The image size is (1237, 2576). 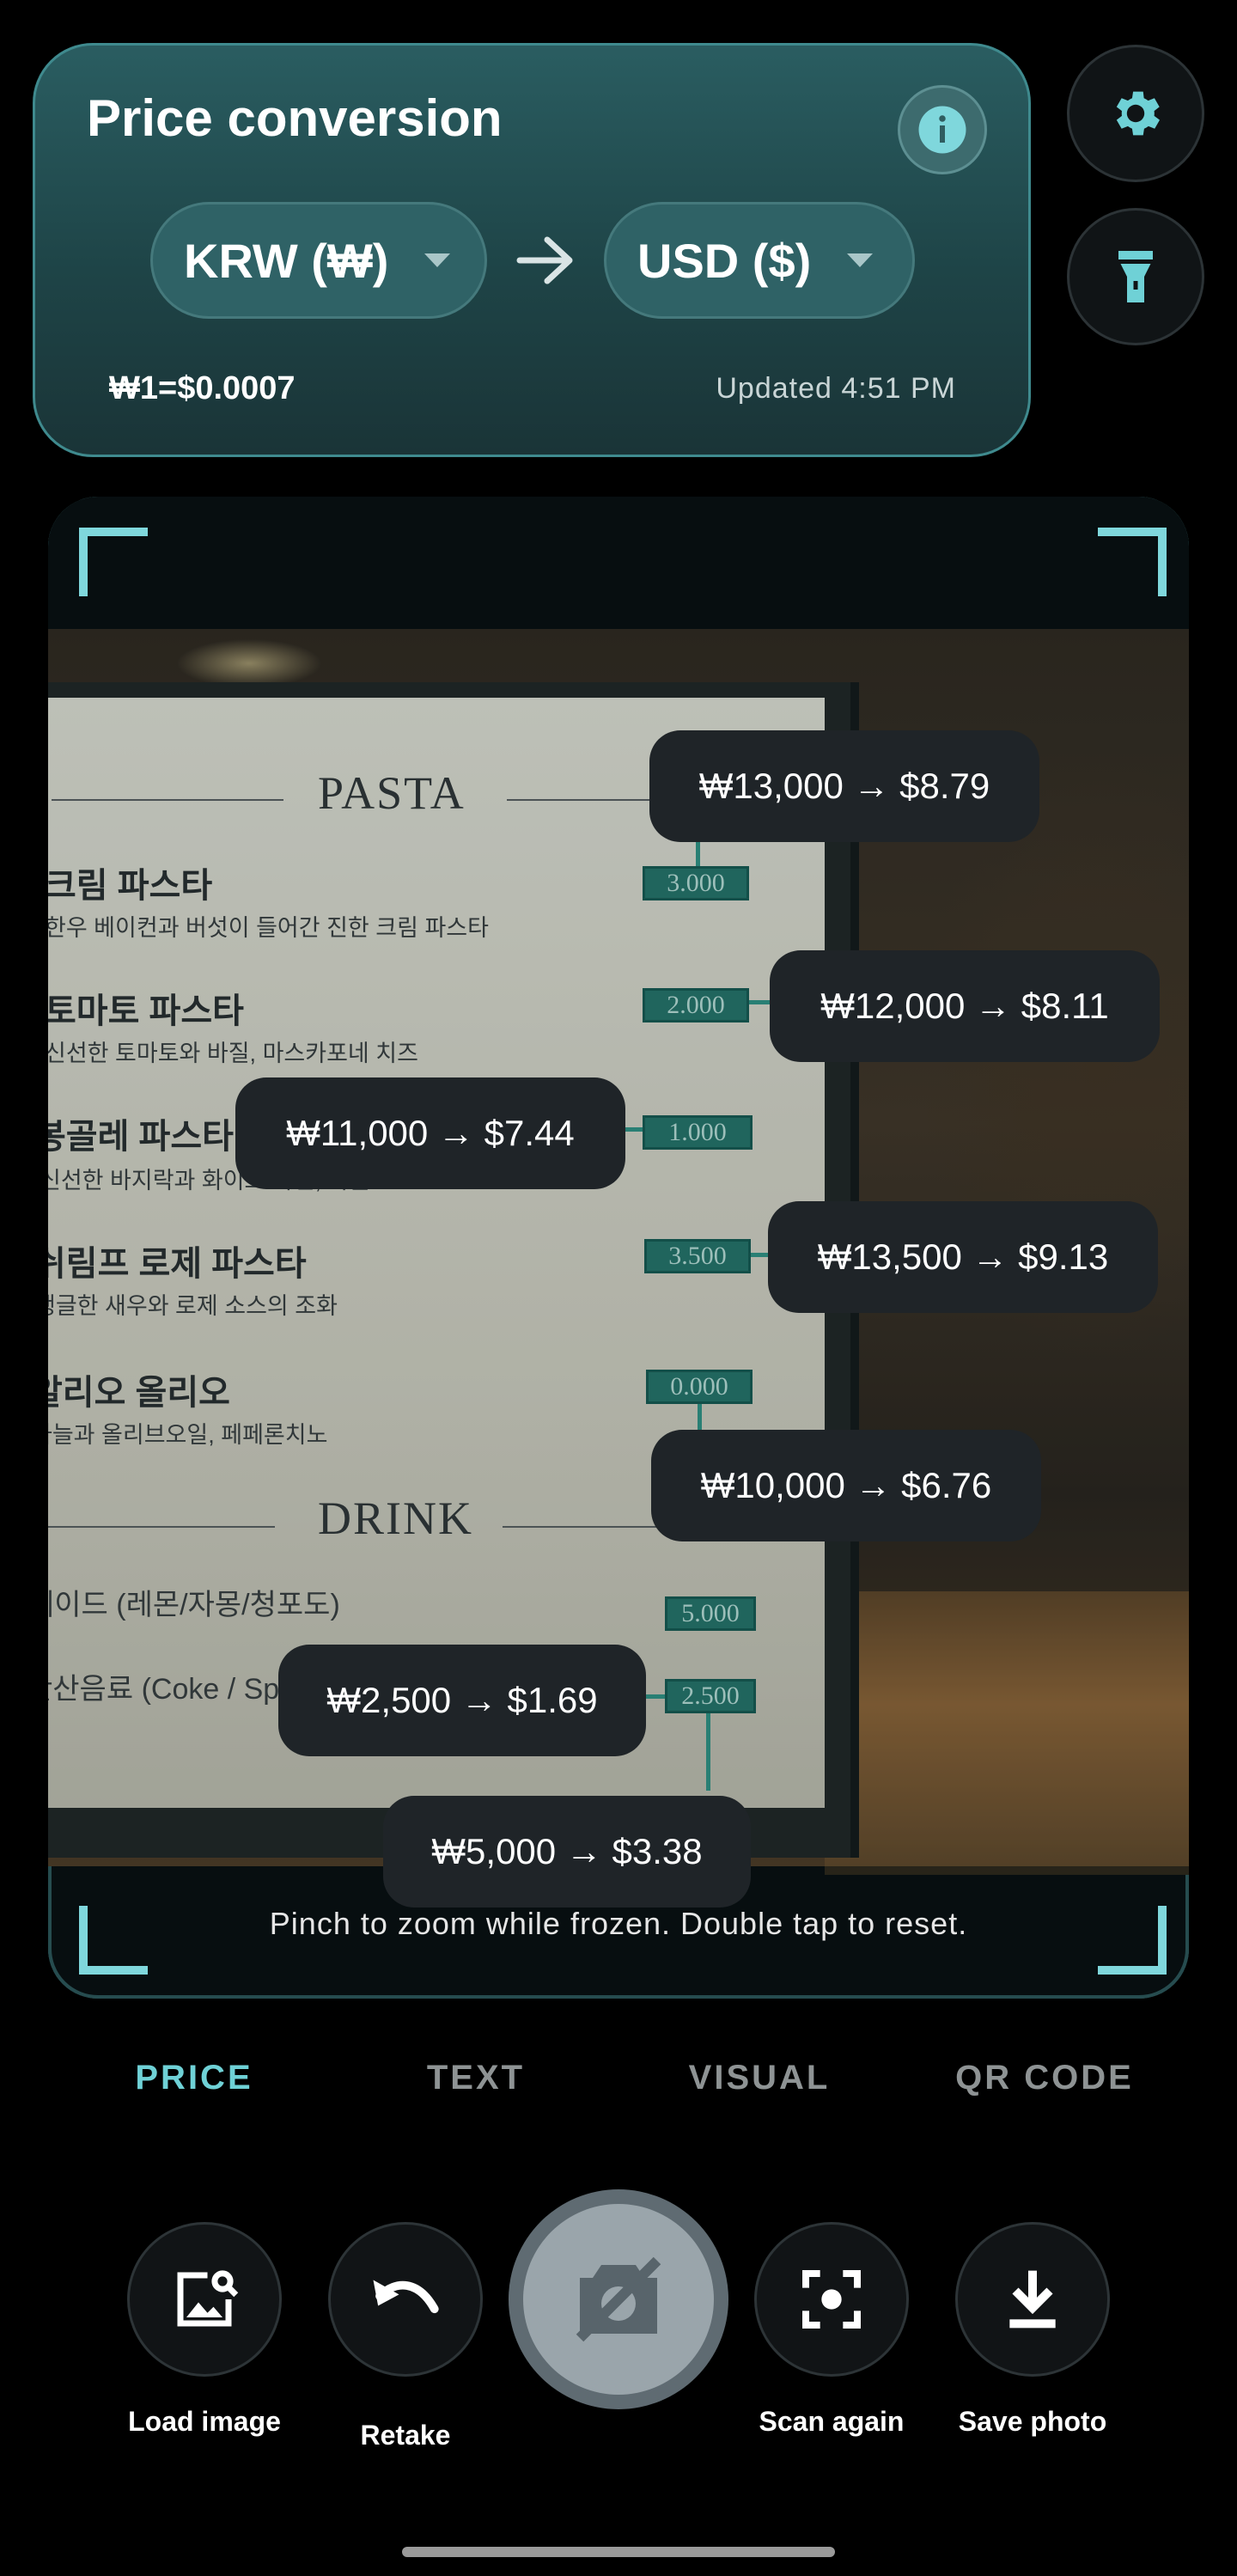 I want to click on settings-button, so click(x=1135, y=113).